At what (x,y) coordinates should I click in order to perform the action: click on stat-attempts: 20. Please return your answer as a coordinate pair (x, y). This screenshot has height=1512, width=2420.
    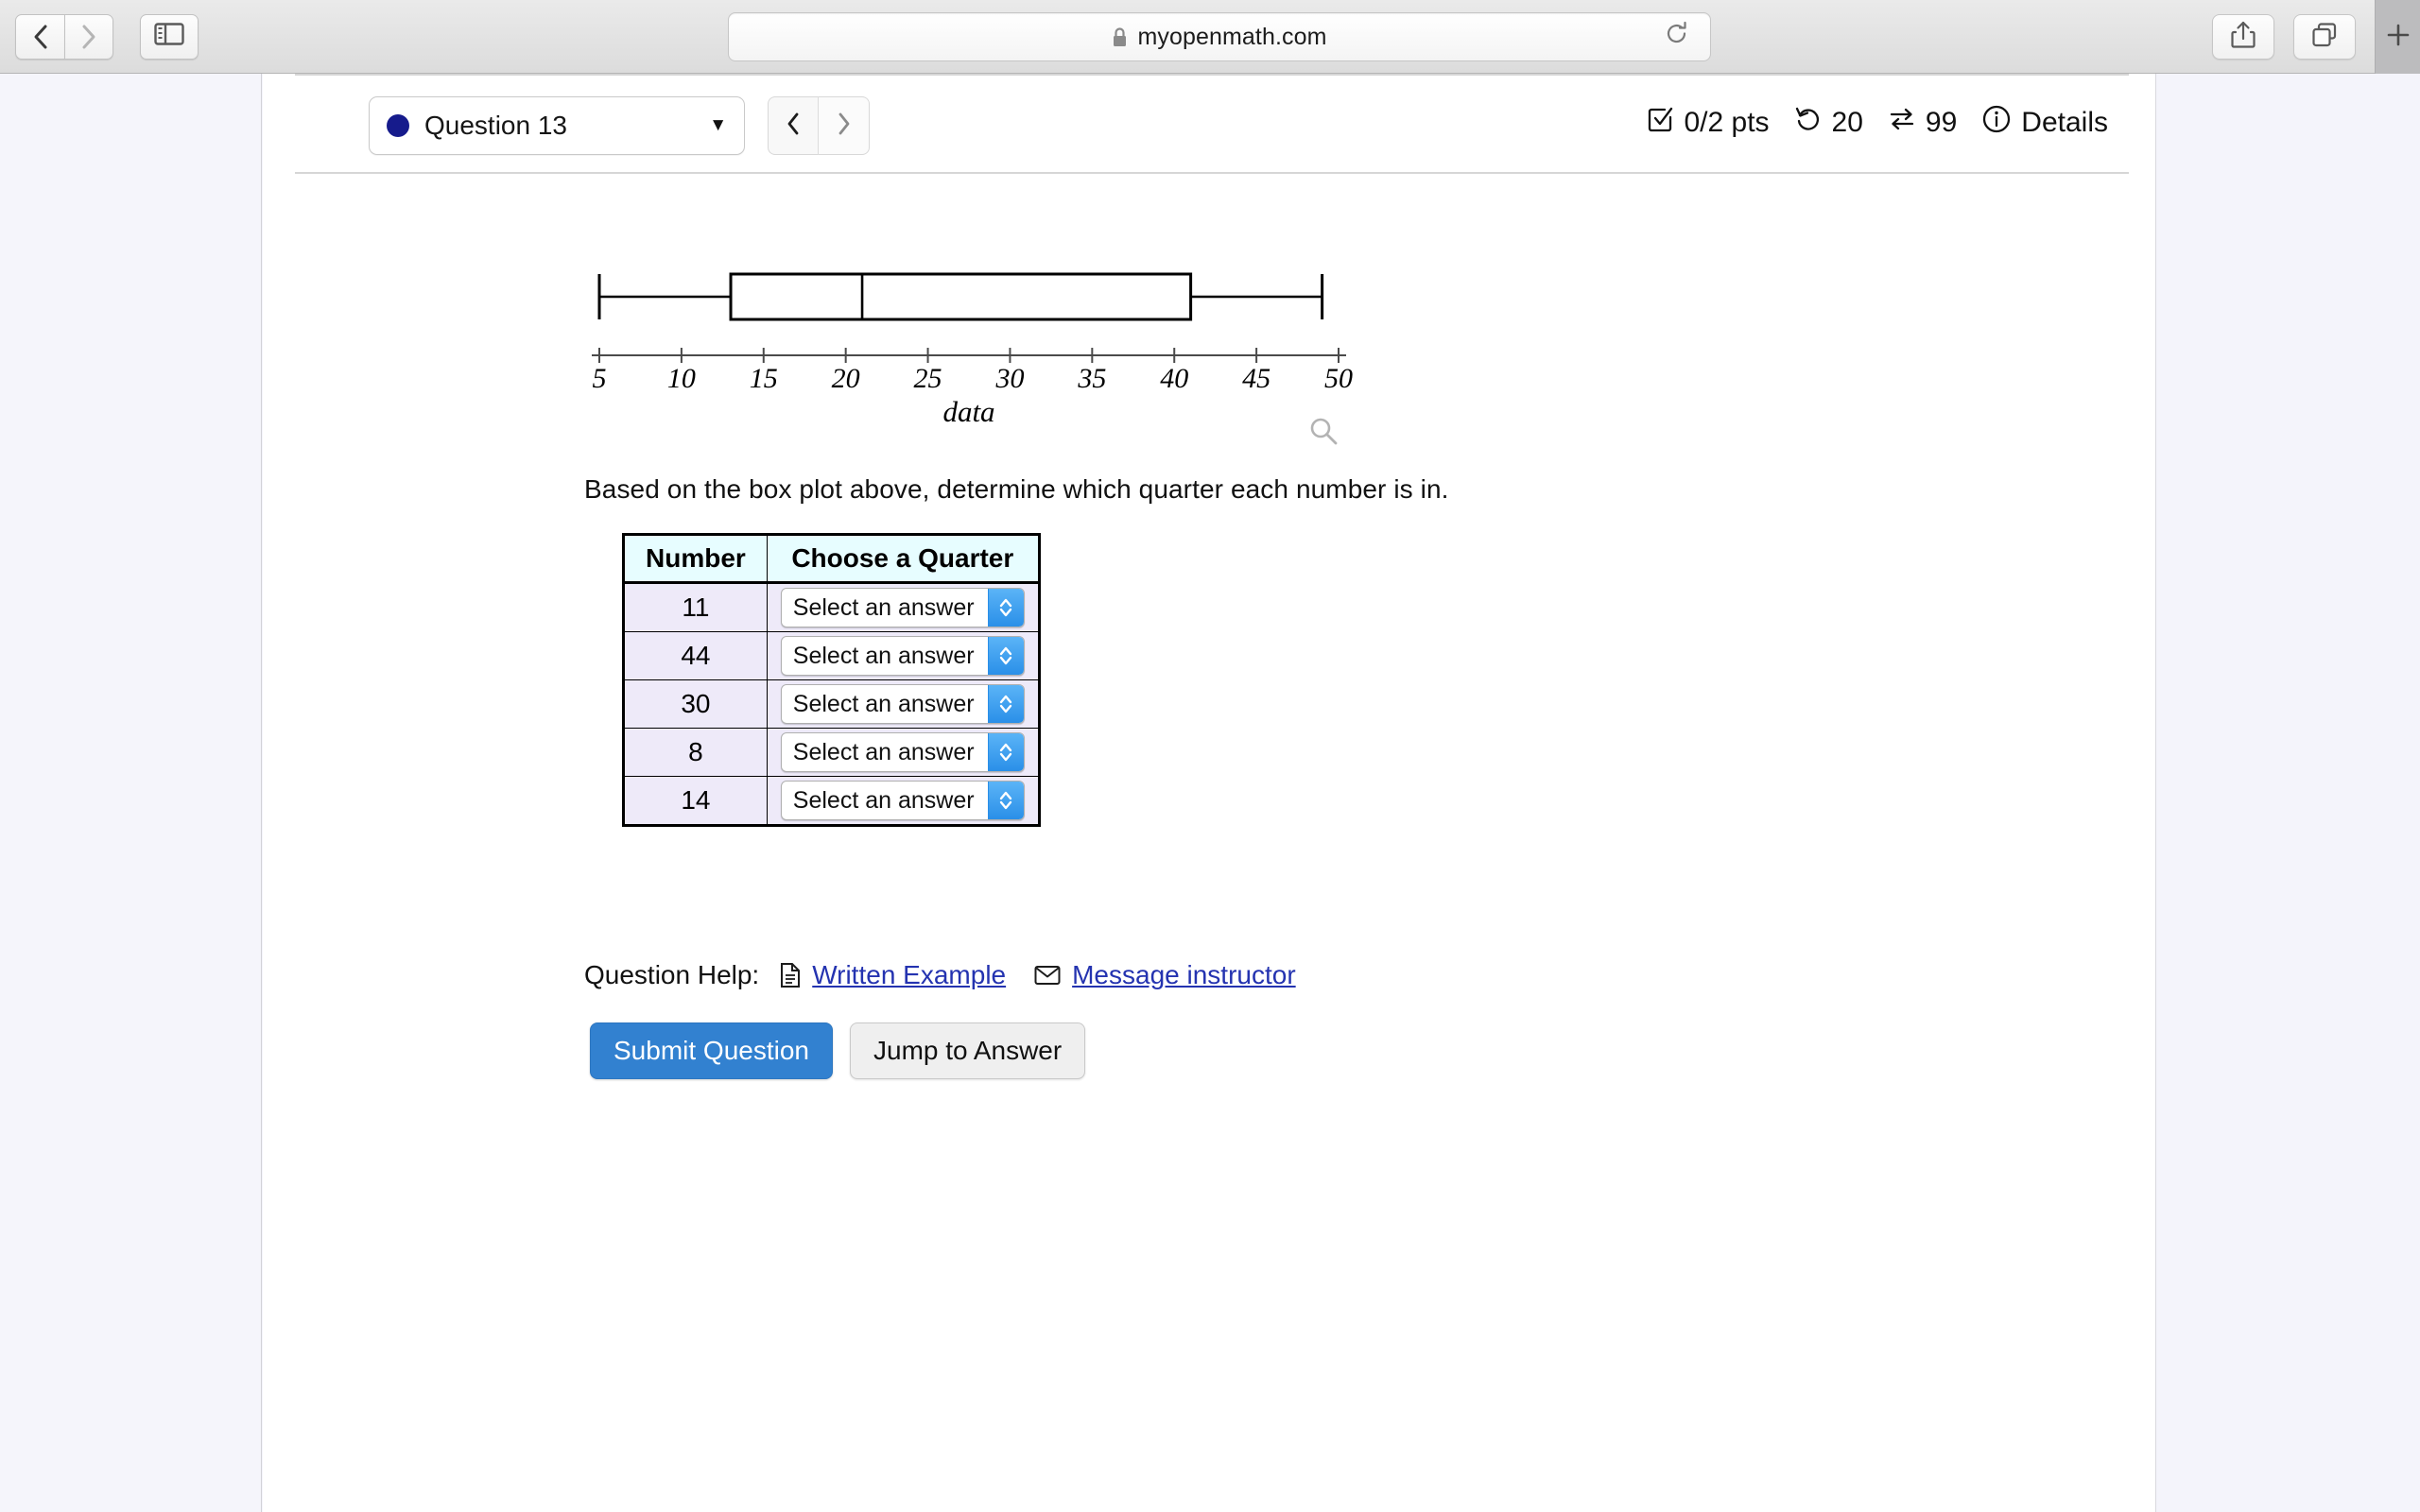
    Looking at the image, I should click on (1829, 123).